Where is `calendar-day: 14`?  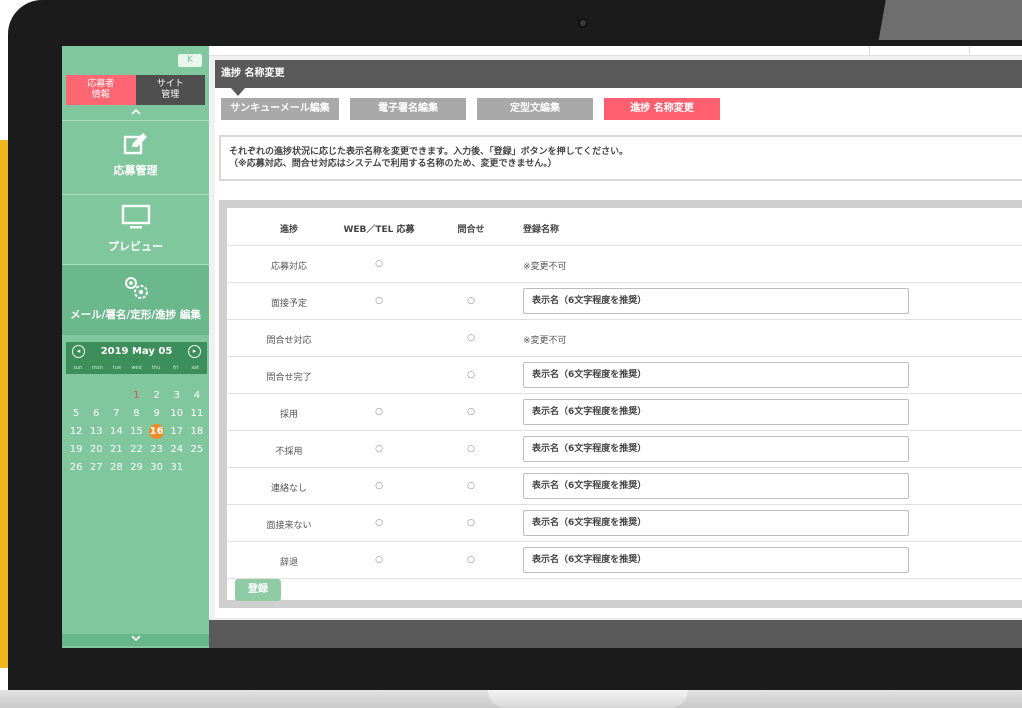 calendar-day: 14 is located at coordinates (116, 432).